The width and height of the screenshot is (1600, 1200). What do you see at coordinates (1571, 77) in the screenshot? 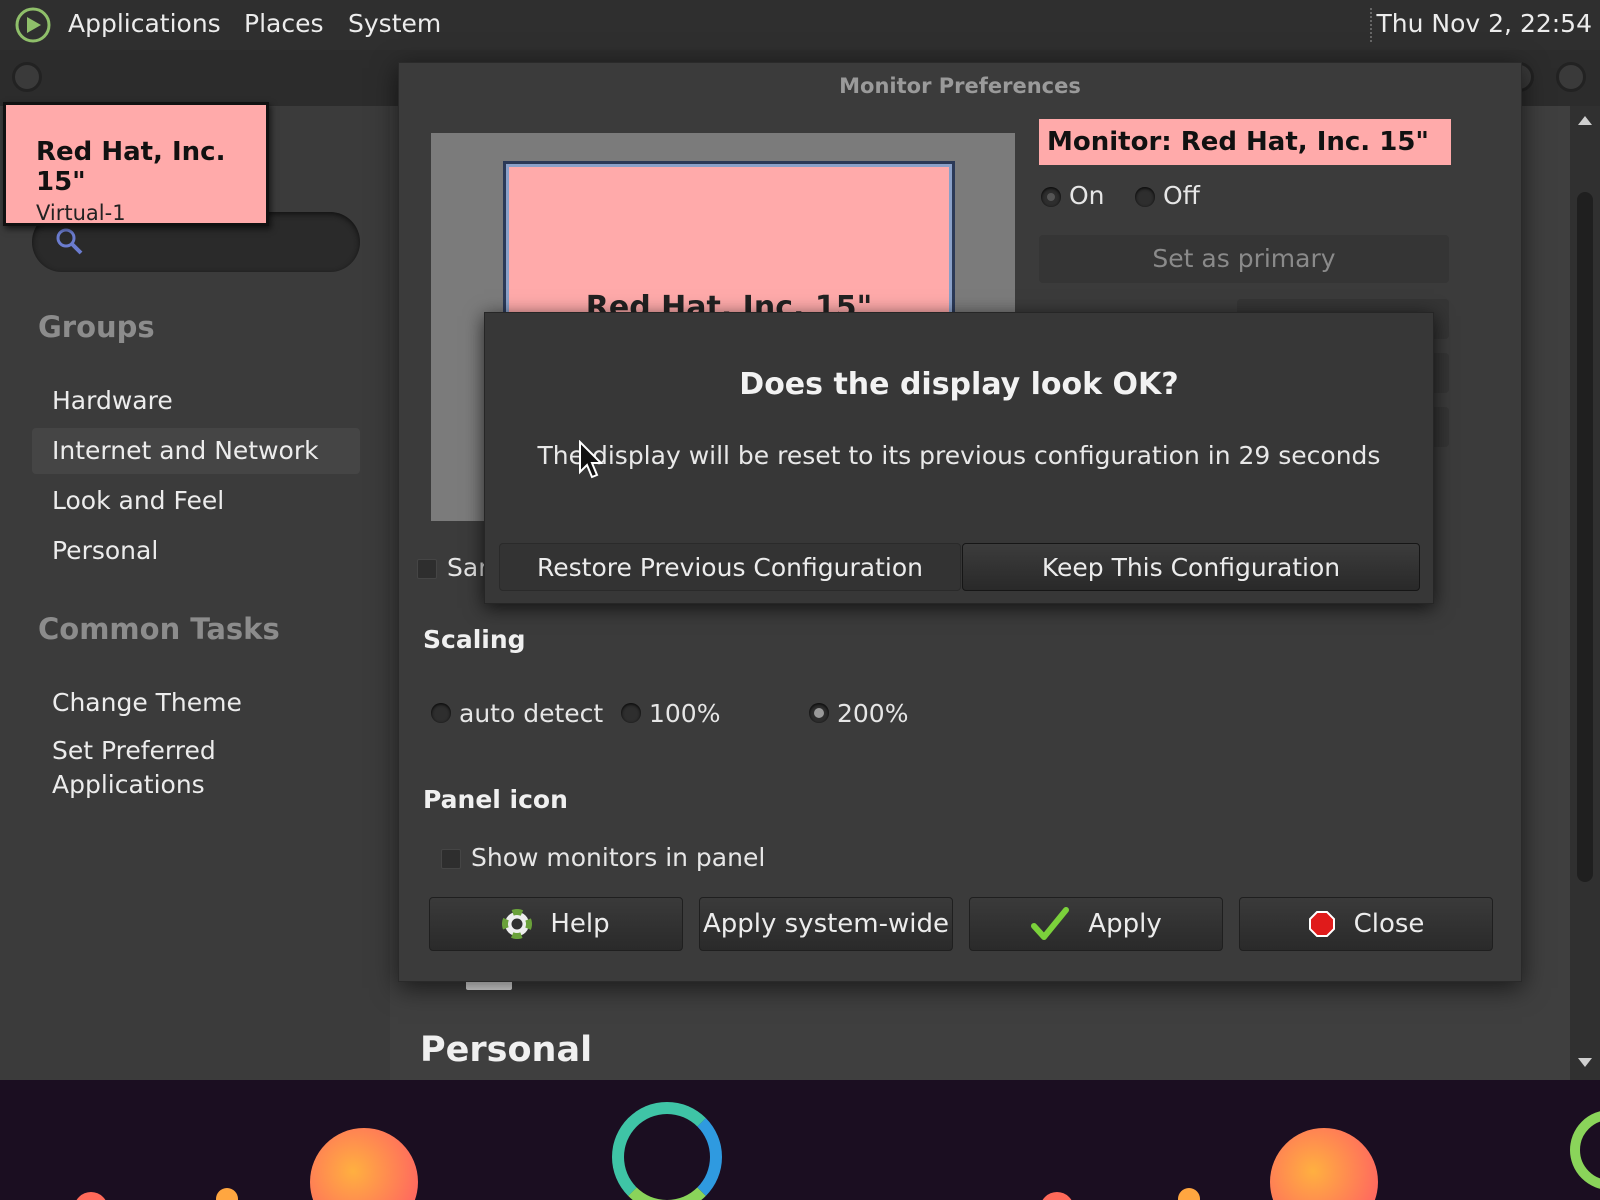
I see `close-window-button` at bounding box center [1571, 77].